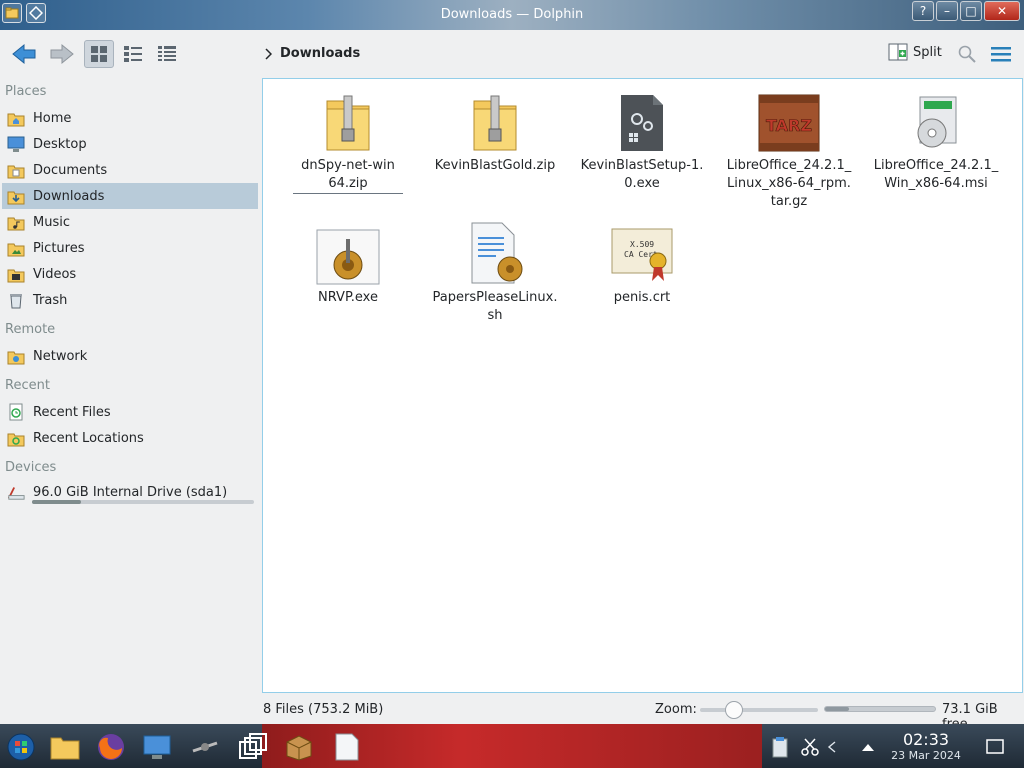 The width and height of the screenshot is (1024, 768). I want to click on sidebar-item-label: Recent Locations, so click(88, 438).